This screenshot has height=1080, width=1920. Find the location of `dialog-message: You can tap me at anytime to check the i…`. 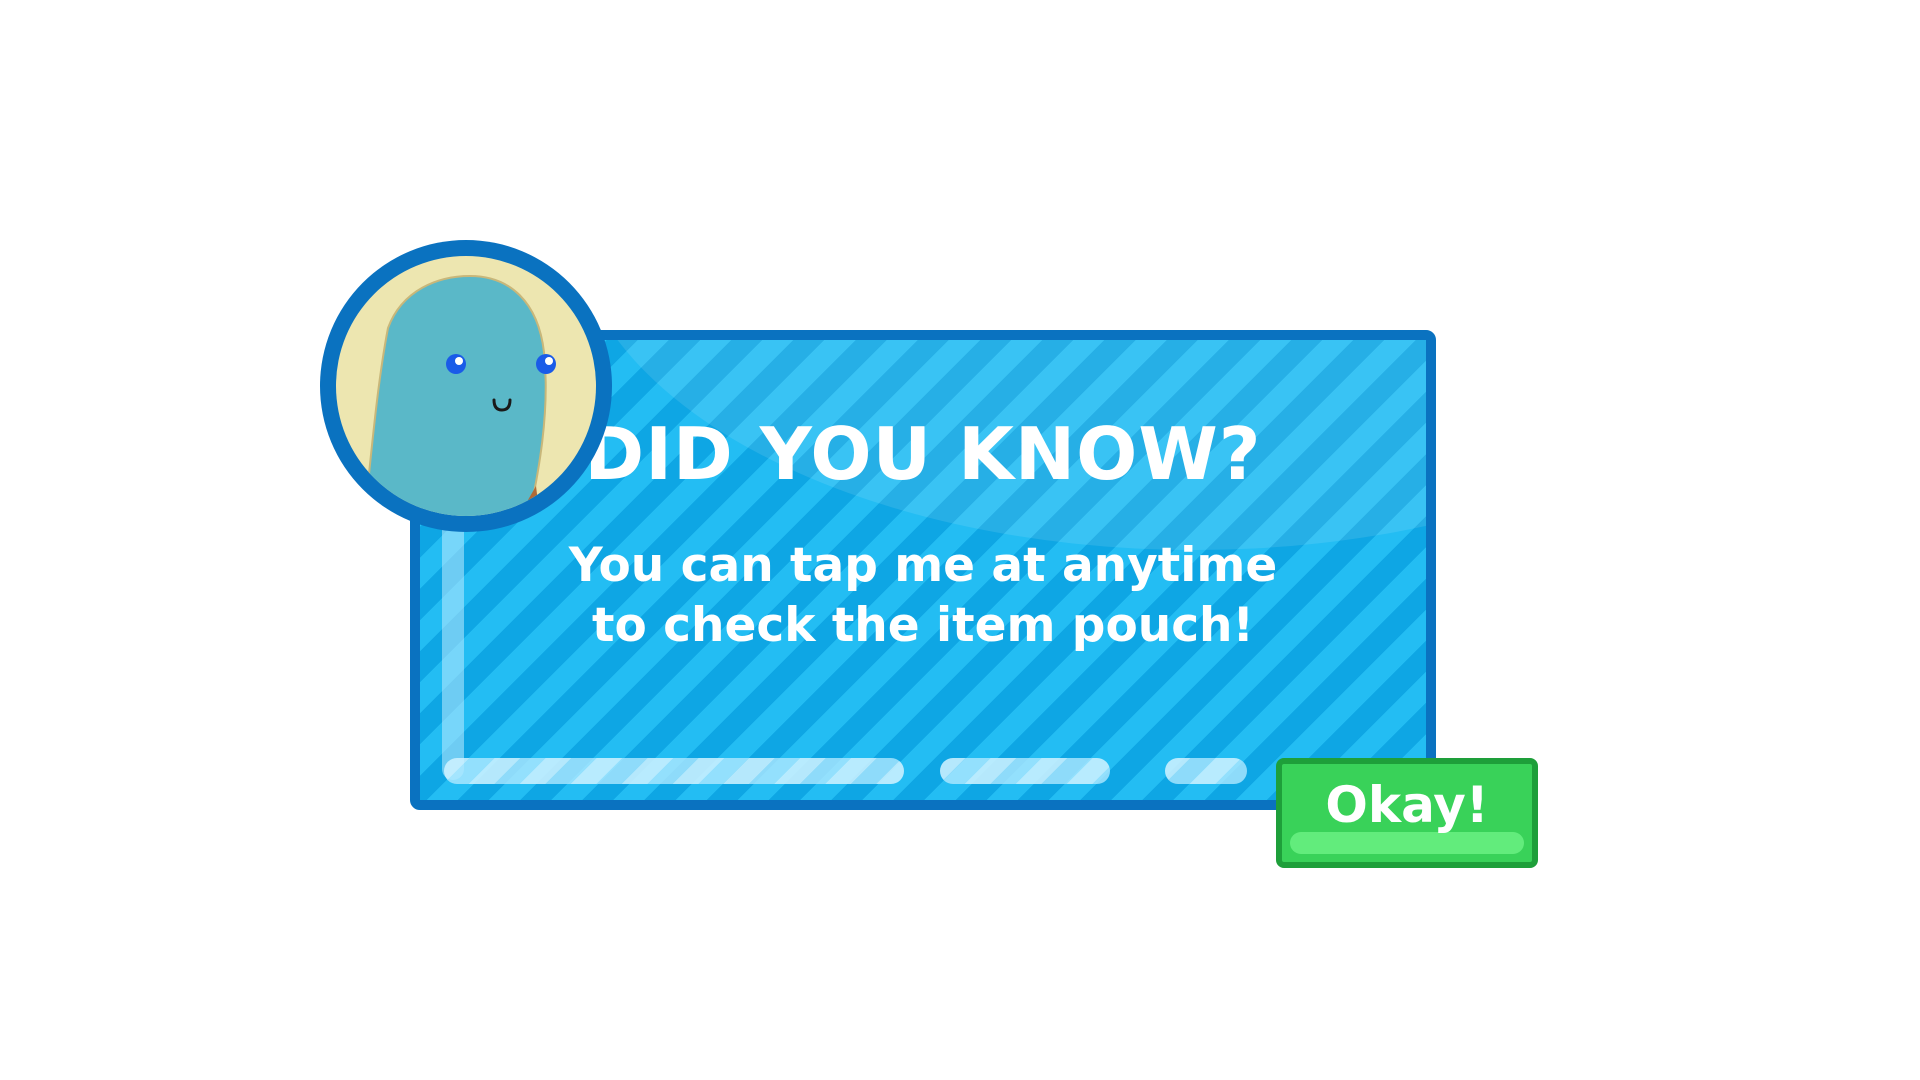

dialog-message: You can tap me at anytime to check the i… is located at coordinates (923, 596).